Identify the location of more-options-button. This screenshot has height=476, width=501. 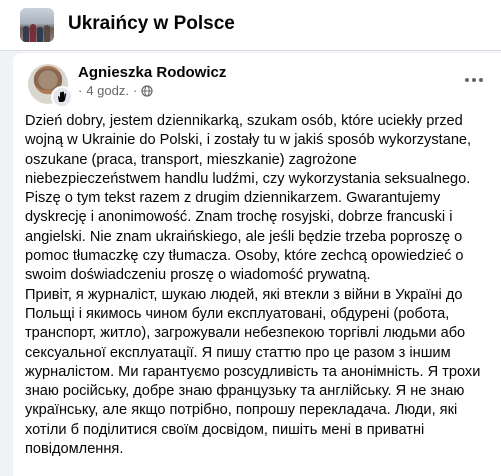
(474, 80).